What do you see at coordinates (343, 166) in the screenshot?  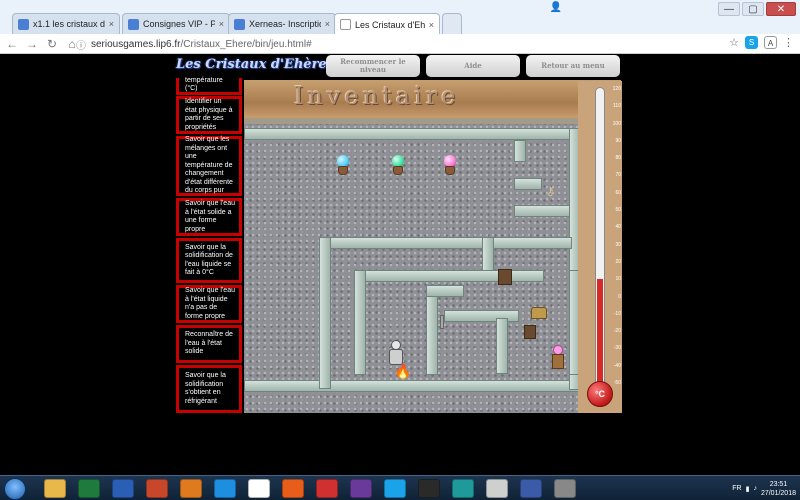 I see `blue-crystal-icon` at bounding box center [343, 166].